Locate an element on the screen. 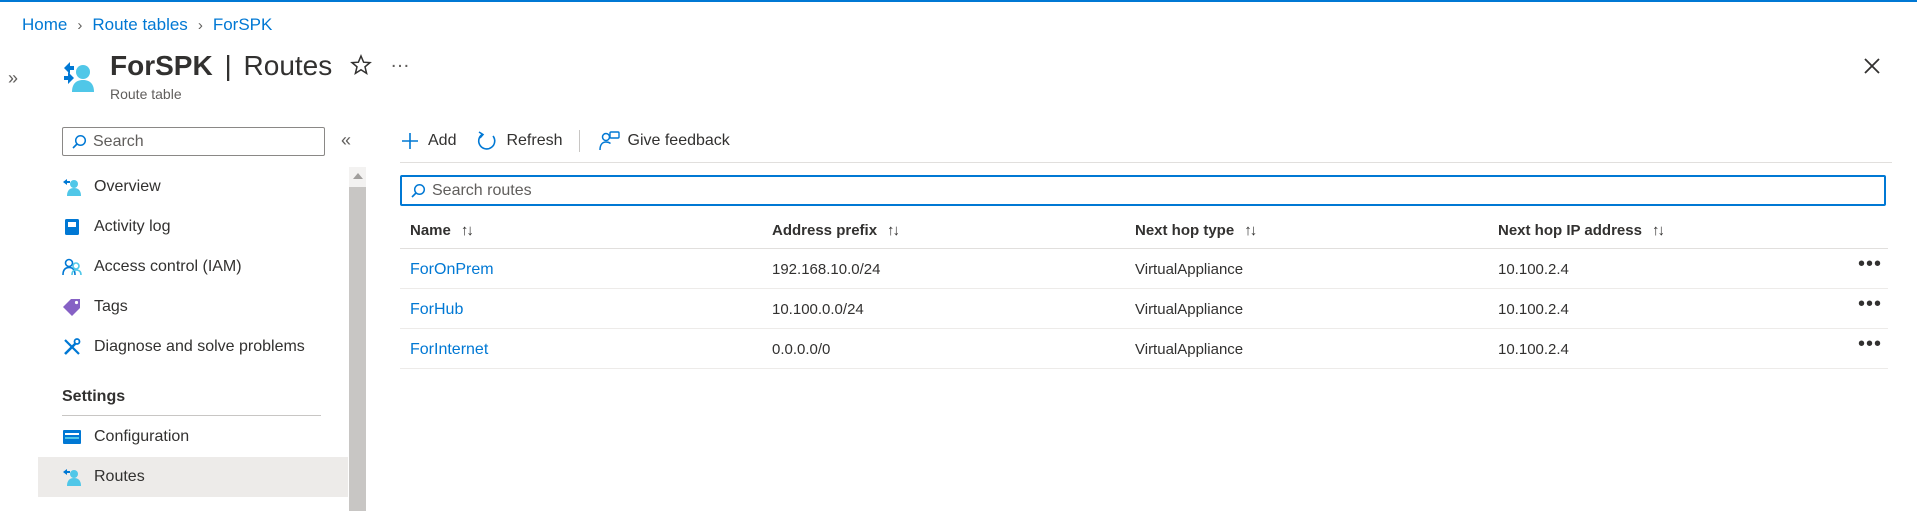 This screenshot has width=1917, height=511. sidebar-item-label: Access control (IAM) is located at coordinates (168, 266).